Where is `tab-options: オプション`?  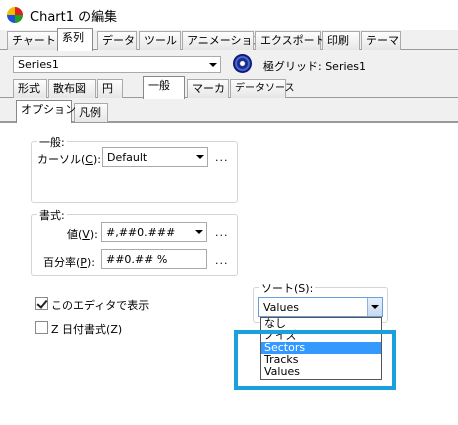
tab-options: オプション is located at coordinates (46, 111).